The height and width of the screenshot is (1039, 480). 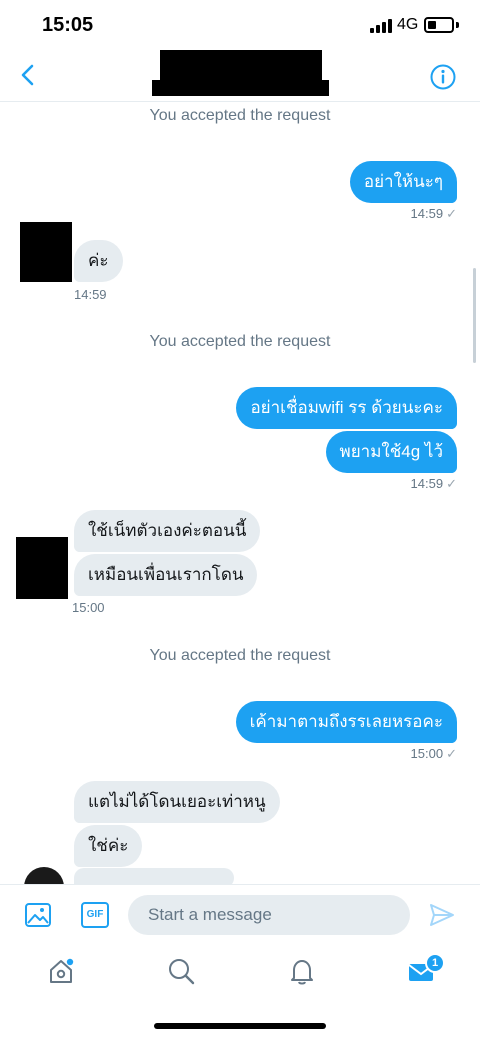 What do you see at coordinates (240, 1026) in the screenshot?
I see `home-indicator` at bounding box center [240, 1026].